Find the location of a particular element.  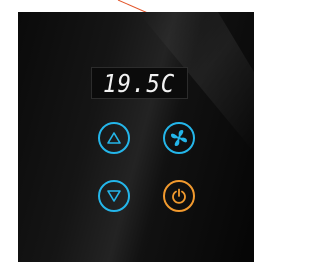

temperature-down-button is located at coordinates (114, 196).